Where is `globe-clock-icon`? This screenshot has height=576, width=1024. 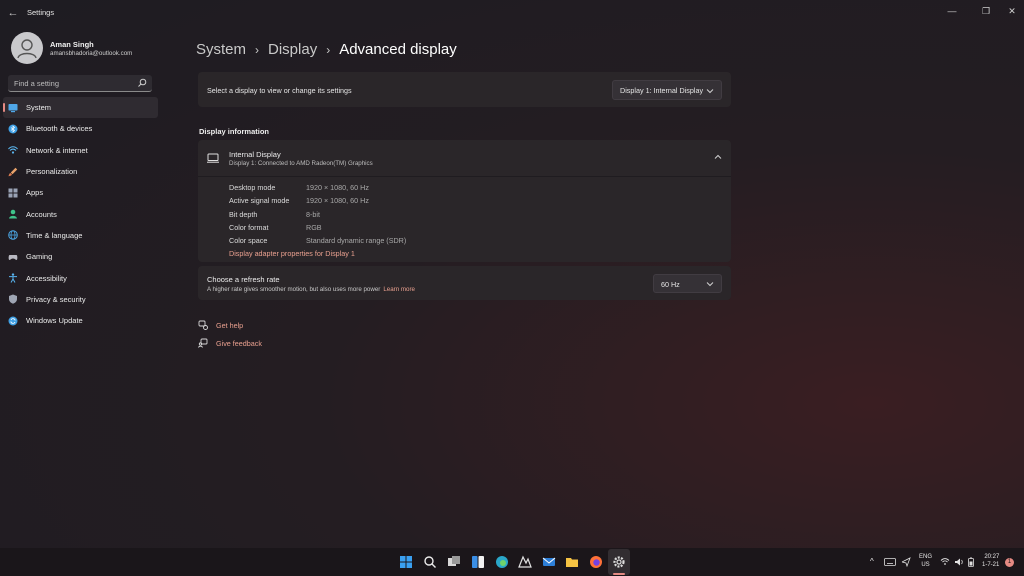
globe-clock-icon is located at coordinates (13, 235).